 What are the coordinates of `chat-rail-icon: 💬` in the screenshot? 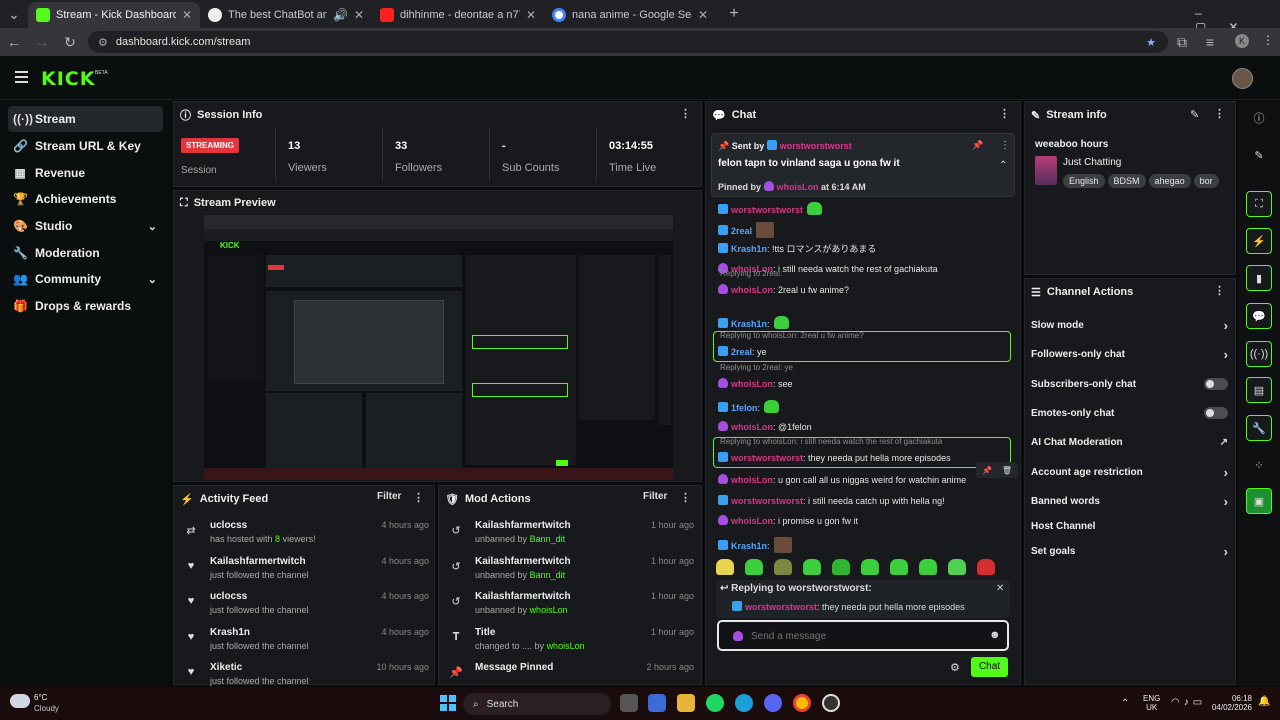 It's located at (1259, 316).